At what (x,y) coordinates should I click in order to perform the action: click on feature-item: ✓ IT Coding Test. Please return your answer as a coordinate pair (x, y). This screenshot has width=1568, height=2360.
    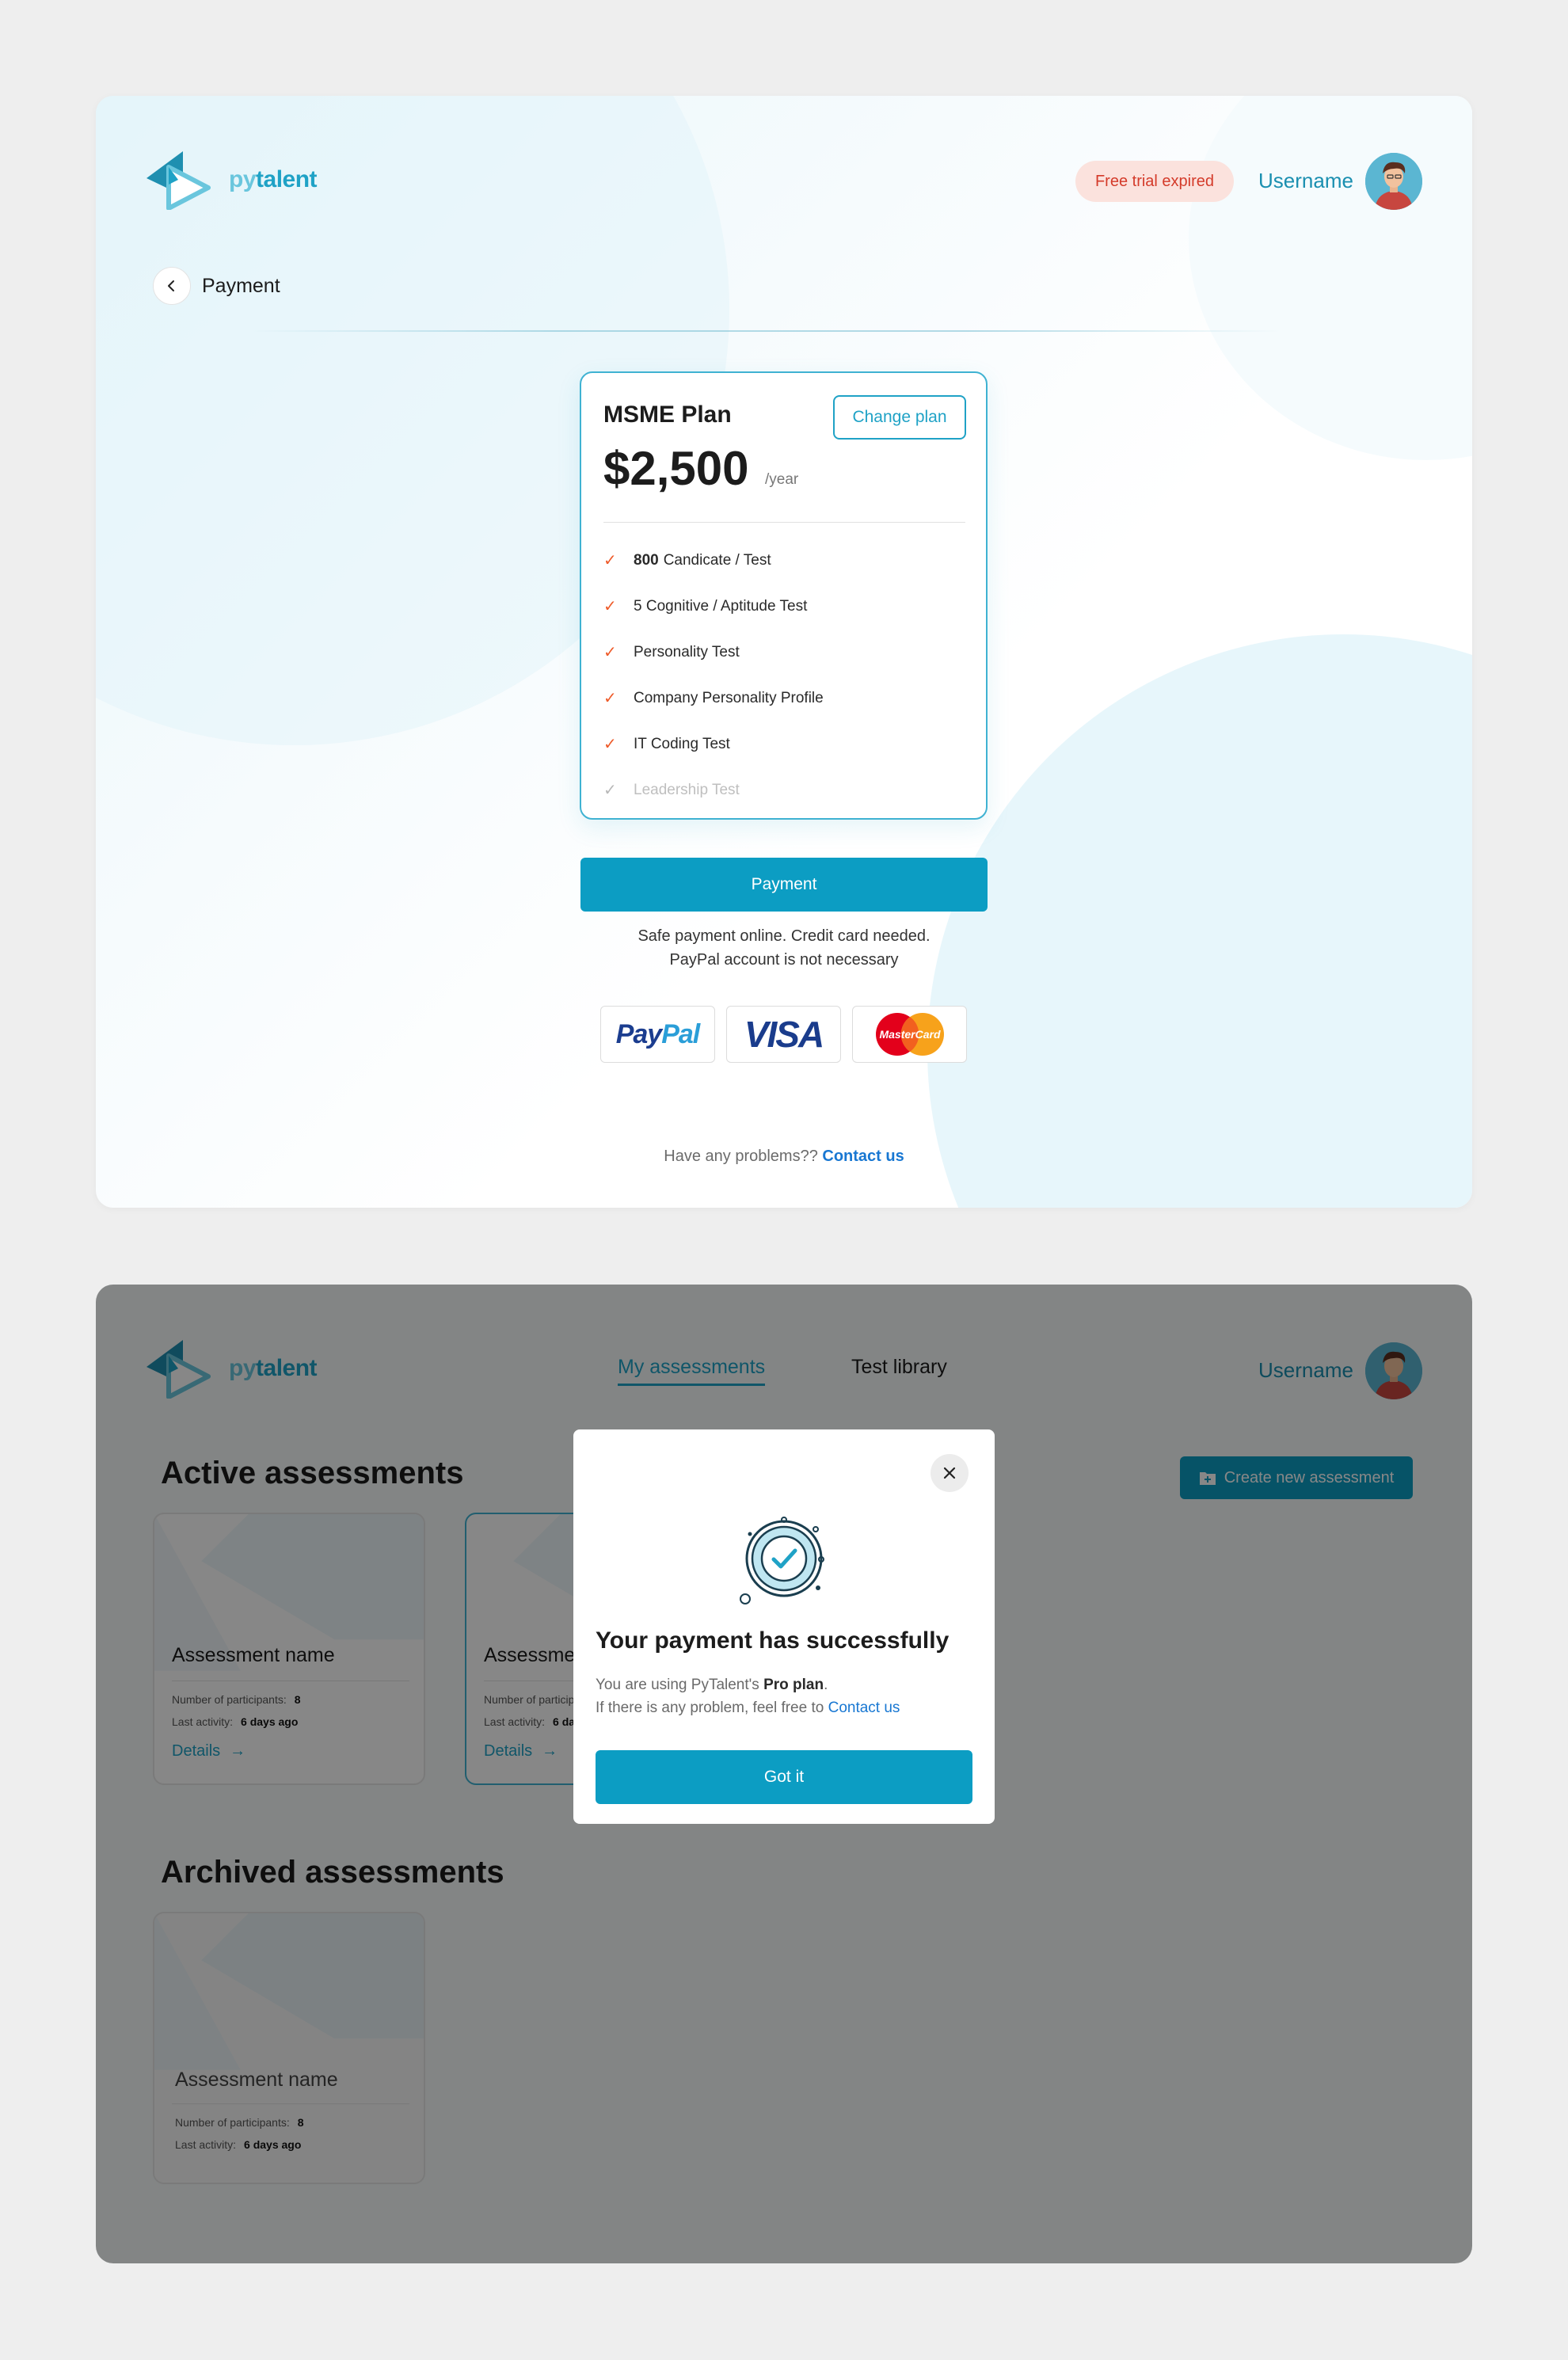
    Looking at the image, I should click on (666, 744).